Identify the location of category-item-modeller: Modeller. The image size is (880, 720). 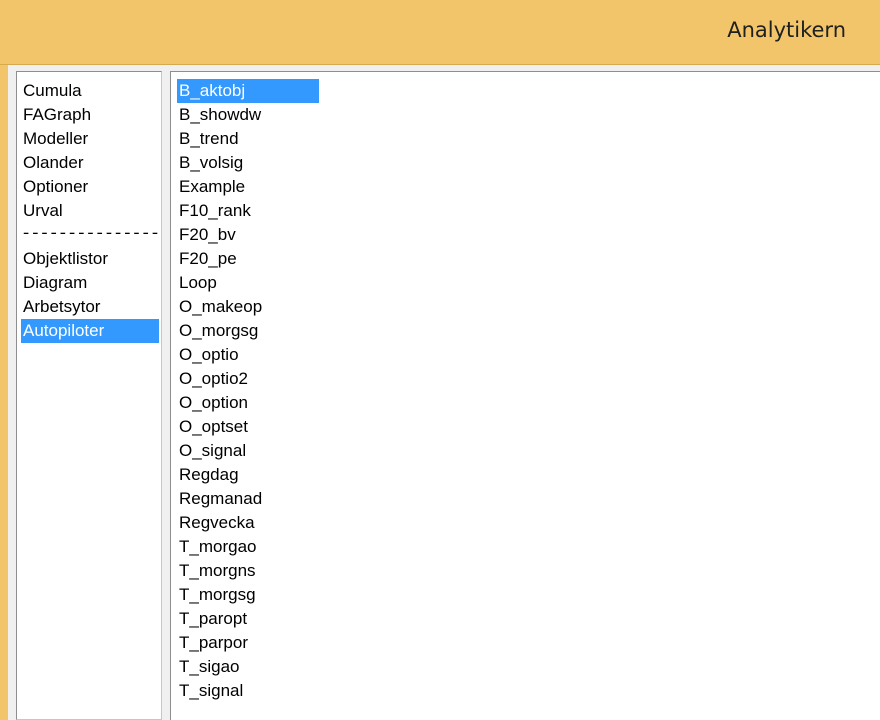
(90, 139).